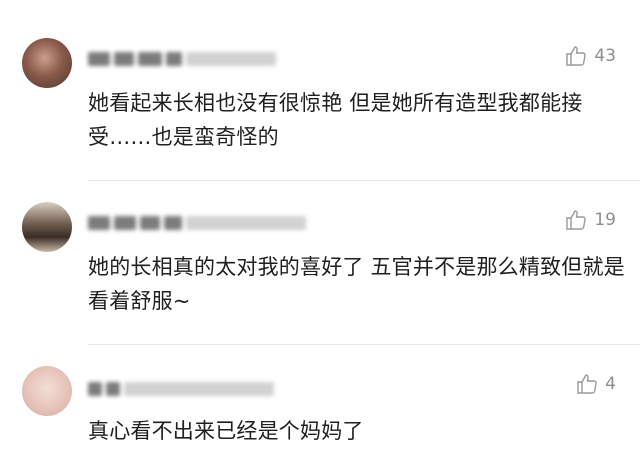 This screenshot has height=475, width=640. What do you see at coordinates (226, 431) in the screenshot?
I see `comment-text: 真心看不出来已经是个妈妈了` at bounding box center [226, 431].